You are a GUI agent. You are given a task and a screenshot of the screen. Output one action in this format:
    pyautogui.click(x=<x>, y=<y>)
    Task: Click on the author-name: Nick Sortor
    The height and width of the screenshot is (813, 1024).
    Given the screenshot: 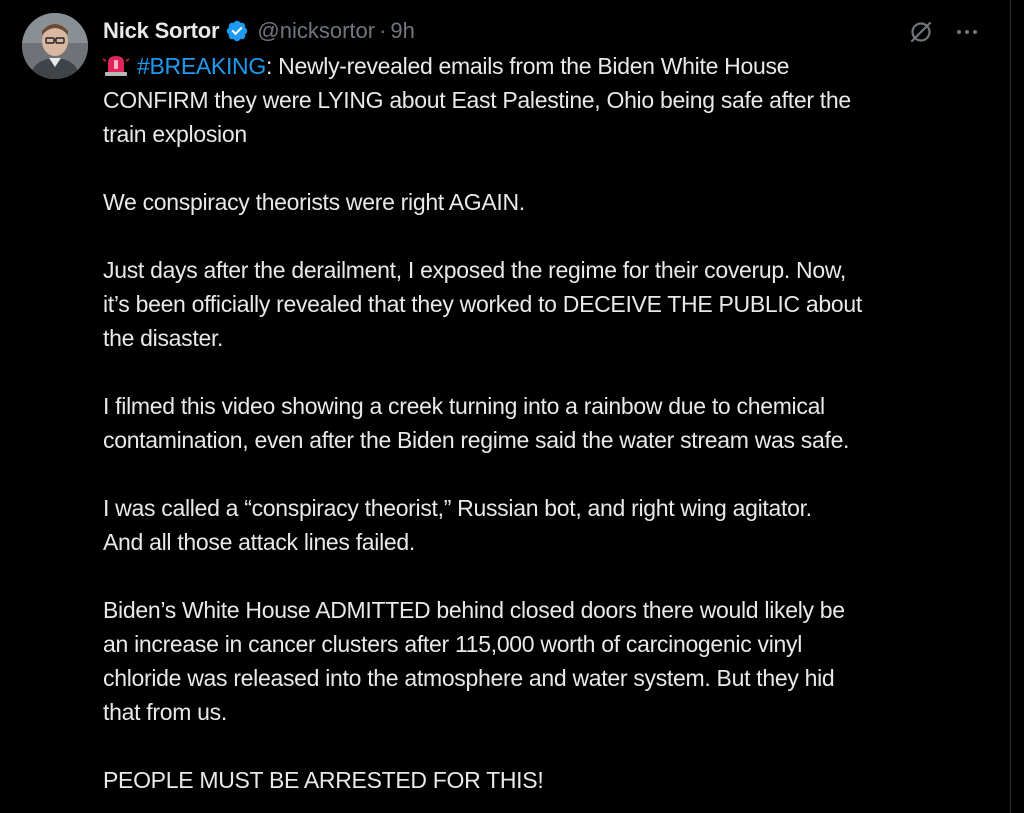 What is the action you would take?
    pyautogui.click(x=161, y=31)
    